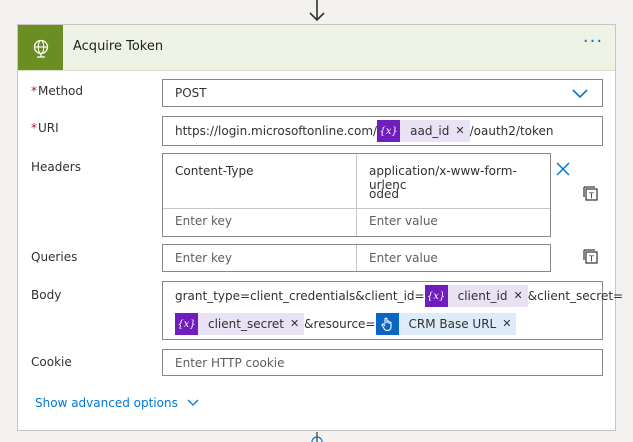  What do you see at coordinates (203, 221) in the screenshot?
I see `header-key-input: Enter key` at bounding box center [203, 221].